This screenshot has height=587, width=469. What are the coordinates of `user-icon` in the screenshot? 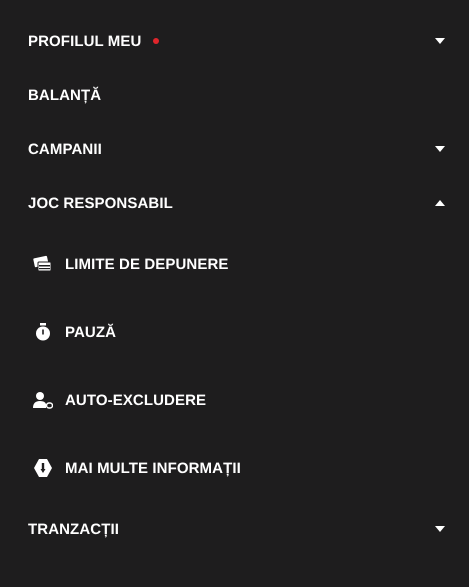 It's located at (43, 400).